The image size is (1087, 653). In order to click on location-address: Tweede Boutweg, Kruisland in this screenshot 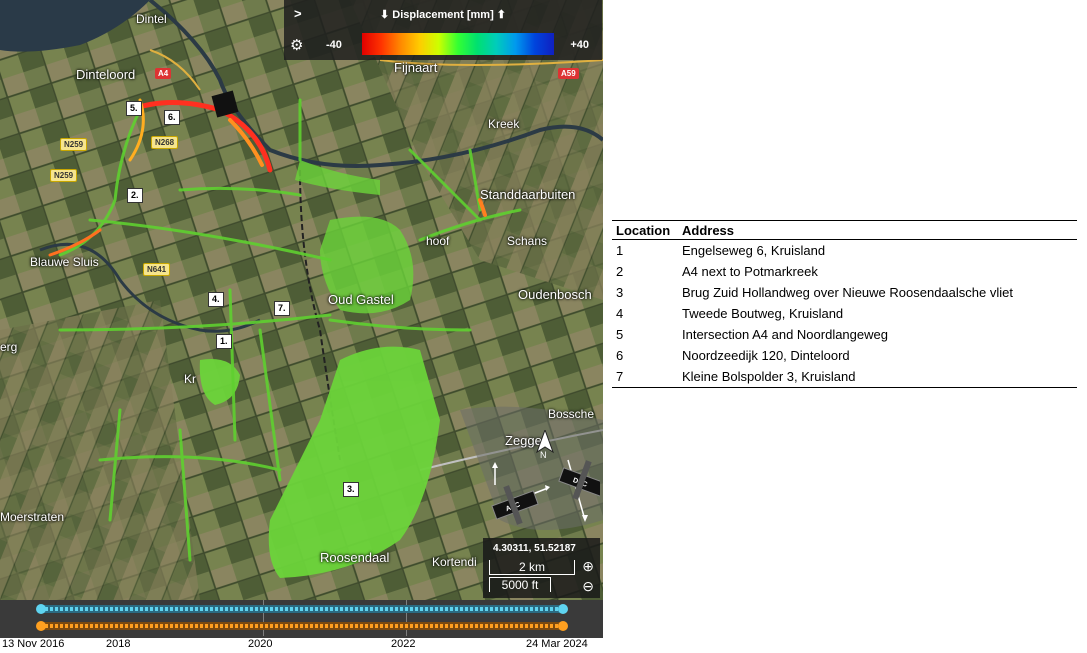, I will do `click(763, 313)`.